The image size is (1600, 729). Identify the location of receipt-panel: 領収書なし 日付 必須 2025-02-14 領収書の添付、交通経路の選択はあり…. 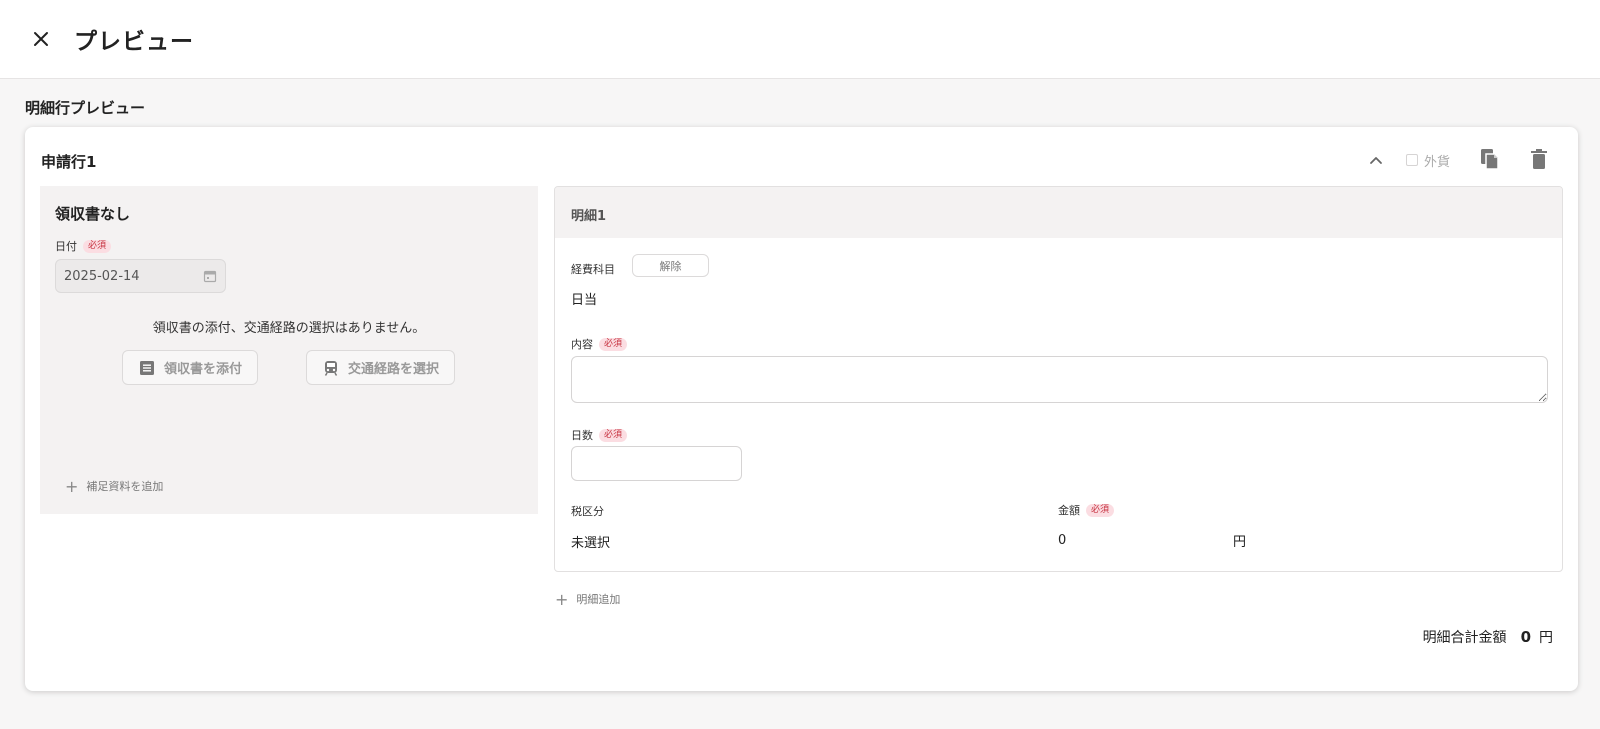
(289, 350).